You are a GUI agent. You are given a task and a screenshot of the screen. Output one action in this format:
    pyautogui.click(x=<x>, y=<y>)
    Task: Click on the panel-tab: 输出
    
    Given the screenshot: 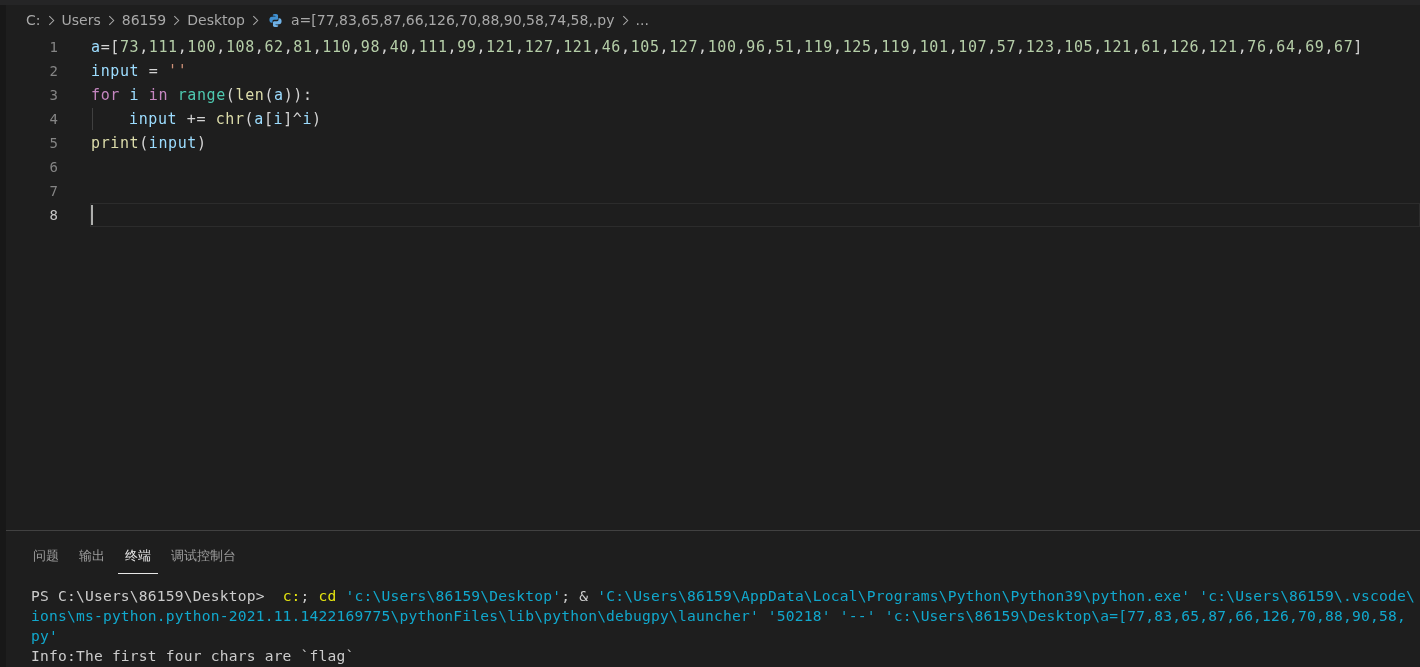 What is the action you would take?
    pyautogui.click(x=92, y=560)
    